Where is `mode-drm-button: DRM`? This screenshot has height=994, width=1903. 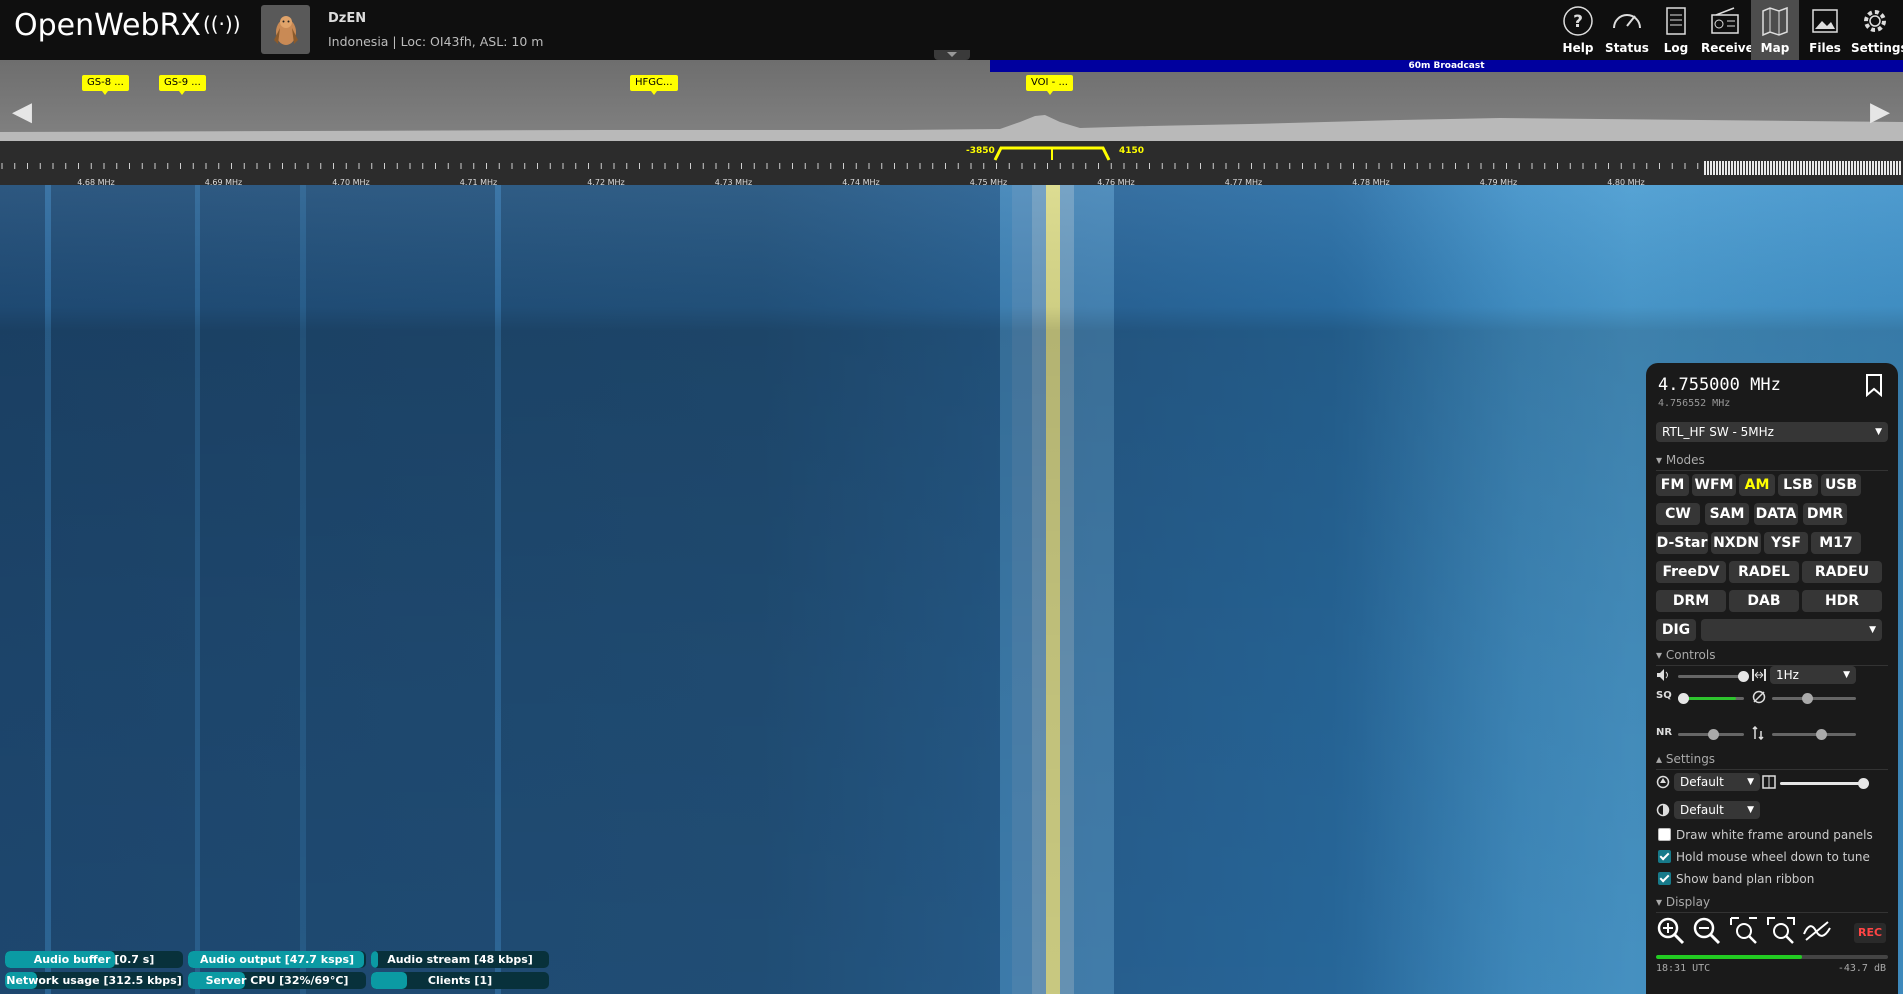 mode-drm-button: DRM is located at coordinates (1691, 601).